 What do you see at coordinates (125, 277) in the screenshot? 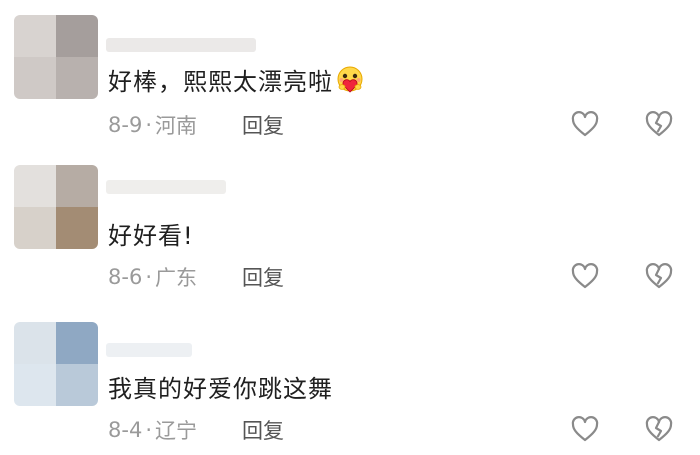
I see `comment-date: 8-6` at bounding box center [125, 277].